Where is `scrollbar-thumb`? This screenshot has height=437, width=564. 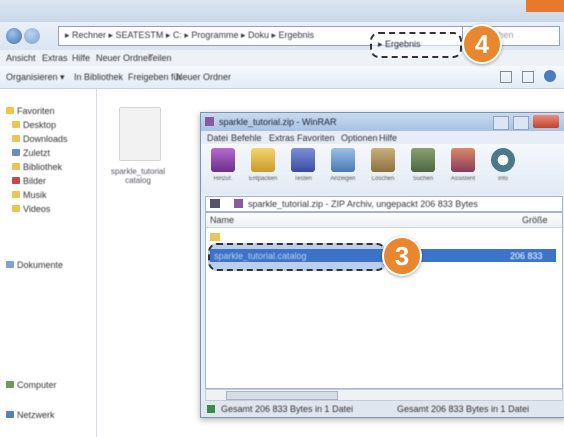 scrollbar-thumb is located at coordinates (282, 395).